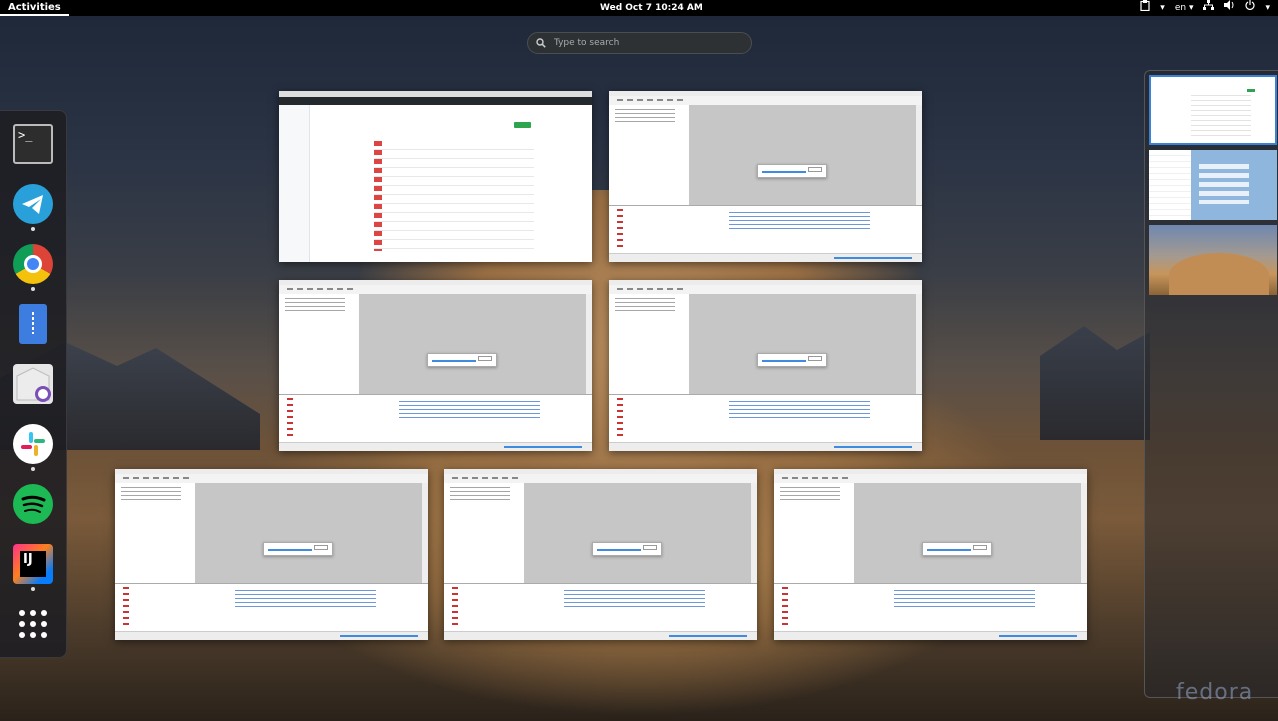 This screenshot has height=721, width=1278. I want to click on fedora-watermark: fedora, so click(1215, 692).